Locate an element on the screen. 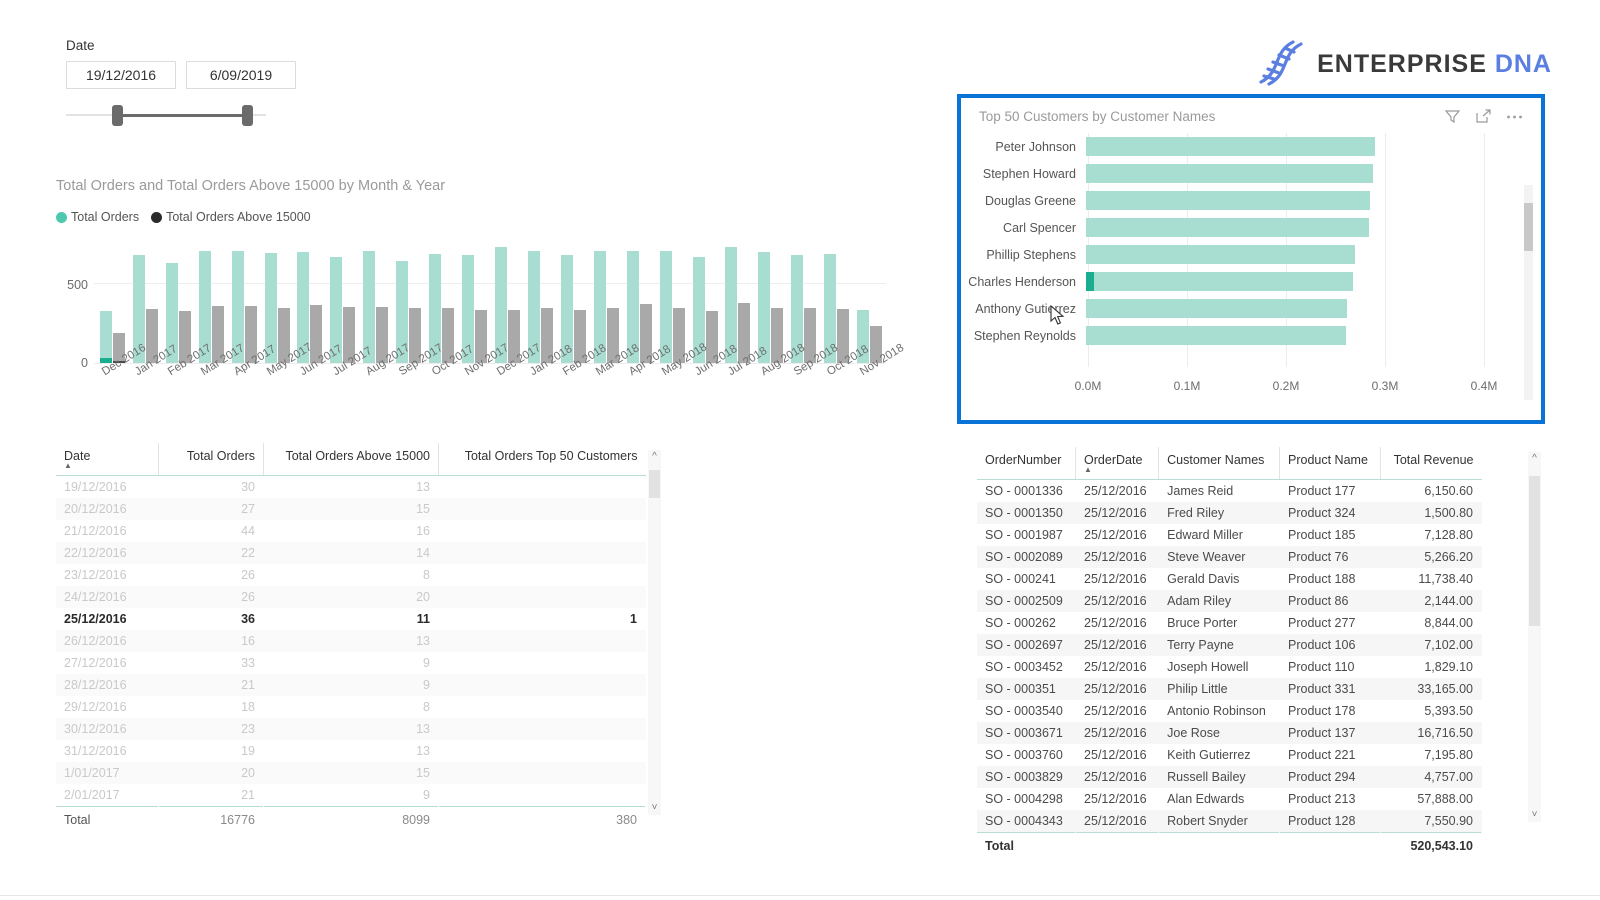  column-header: Customer Names is located at coordinates (1219, 463).